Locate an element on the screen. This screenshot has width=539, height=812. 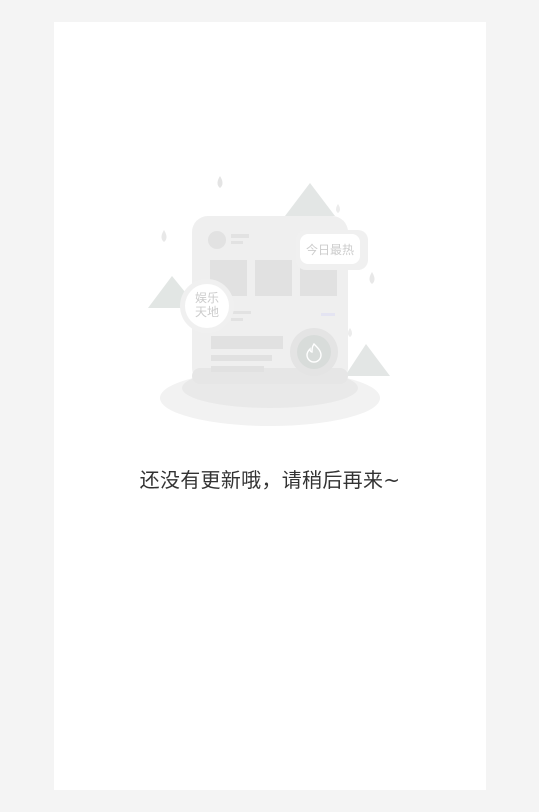
mountain-top is located at coordinates (310, 199).